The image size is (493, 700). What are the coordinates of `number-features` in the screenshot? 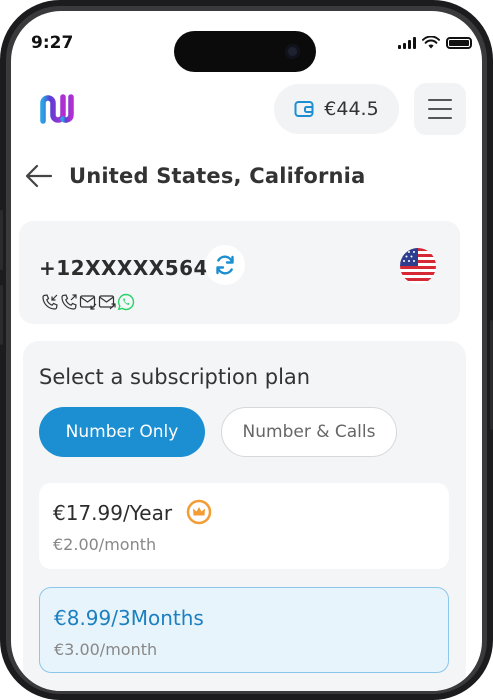 It's located at (88, 302).